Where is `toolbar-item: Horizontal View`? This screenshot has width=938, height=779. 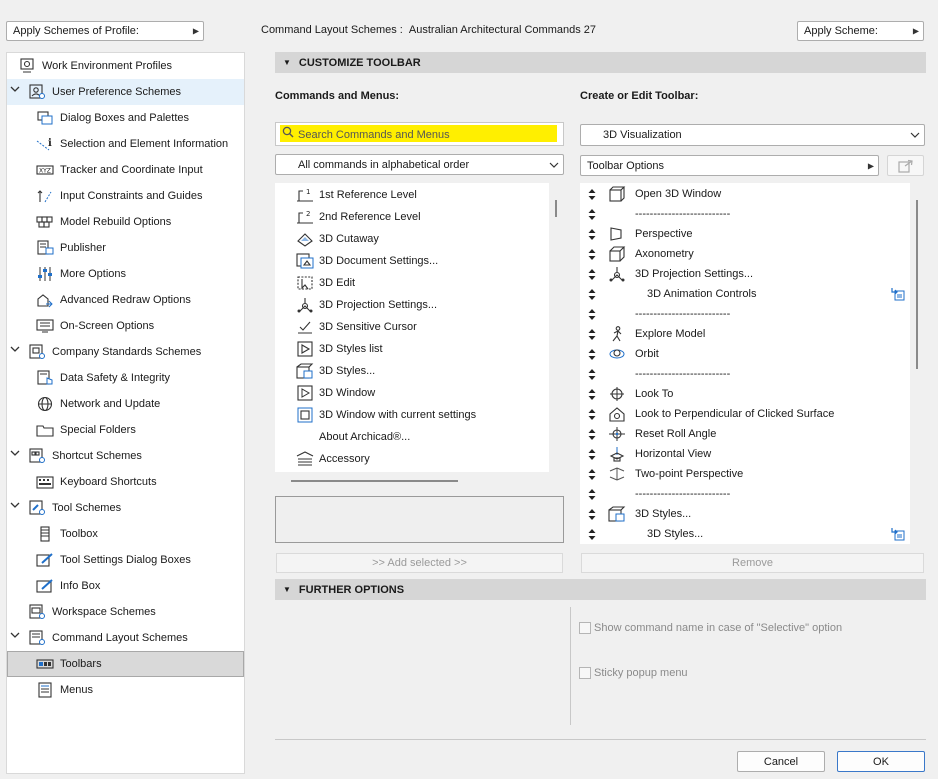 toolbar-item: Horizontal View is located at coordinates (659, 454).